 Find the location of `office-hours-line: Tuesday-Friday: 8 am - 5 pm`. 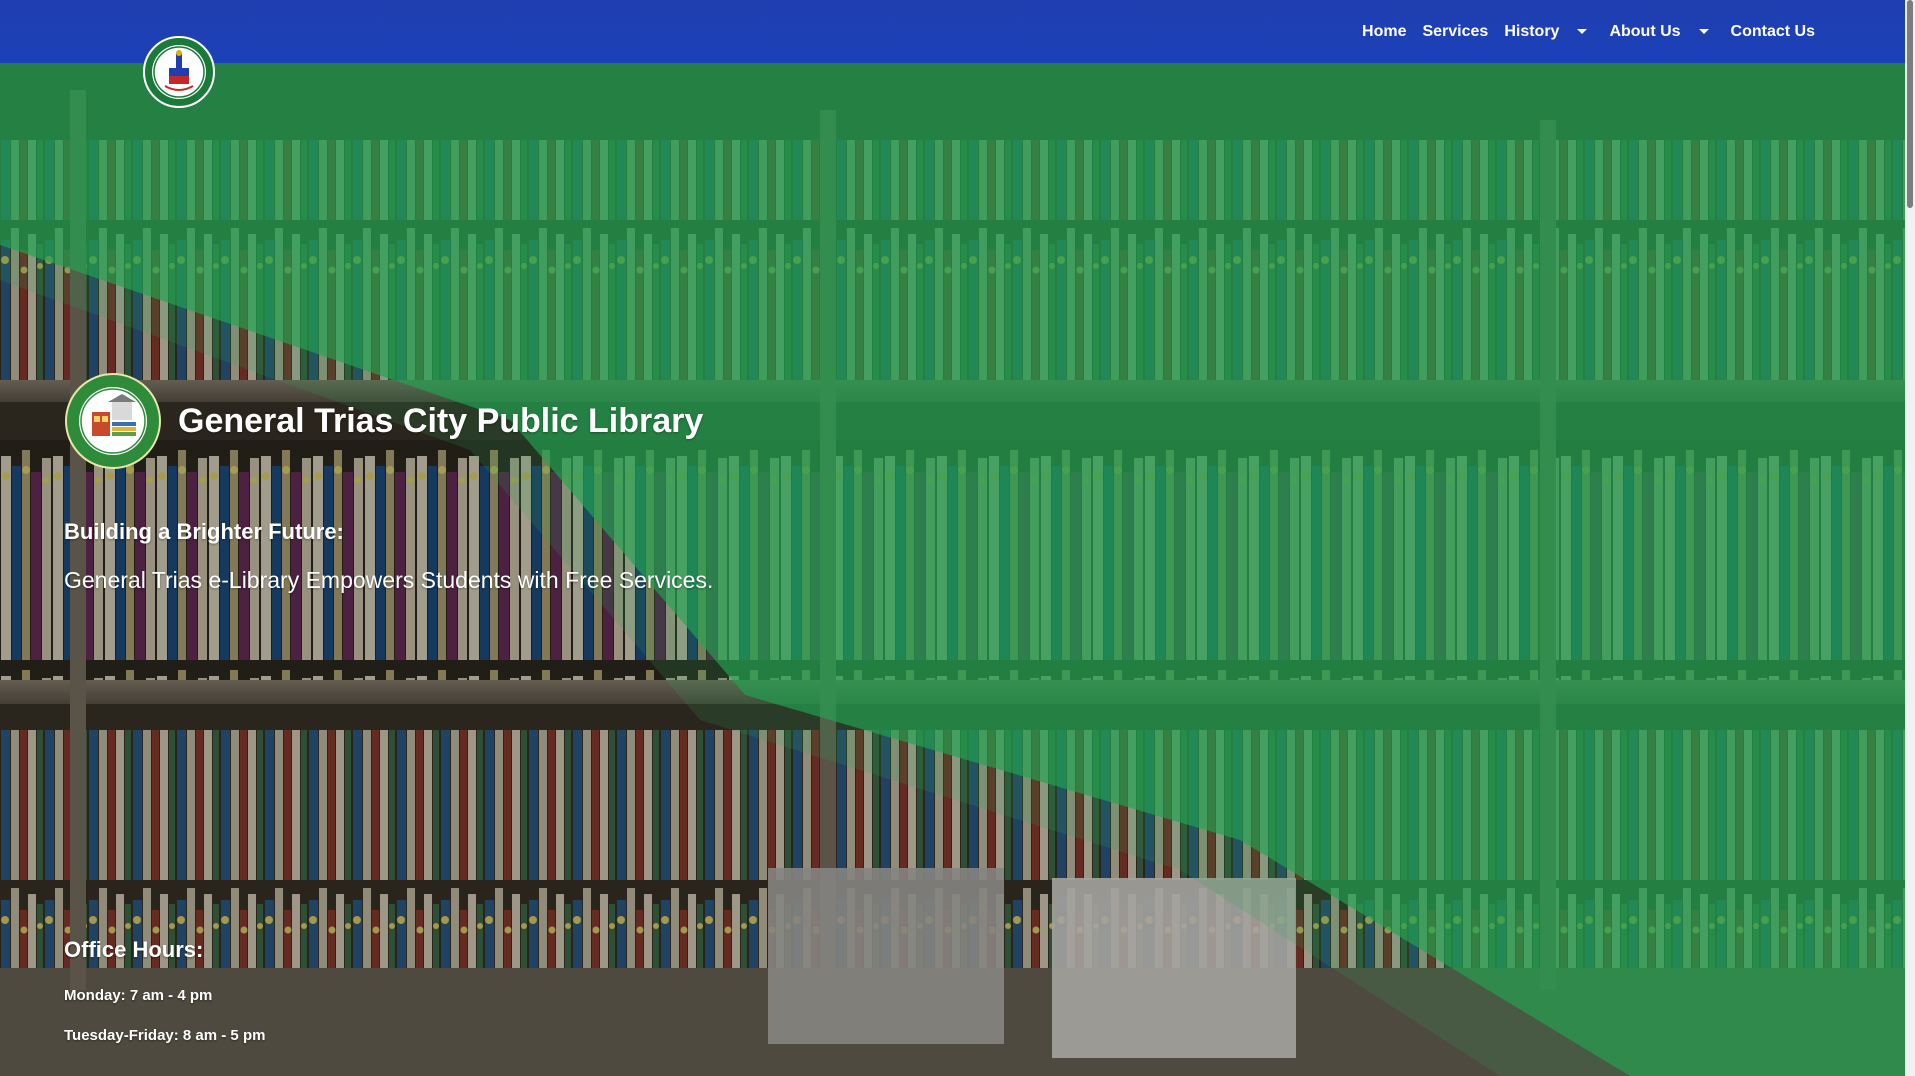

office-hours-line: Tuesday-Friday: 8 am - 5 pm is located at coordinates (165, 1035).